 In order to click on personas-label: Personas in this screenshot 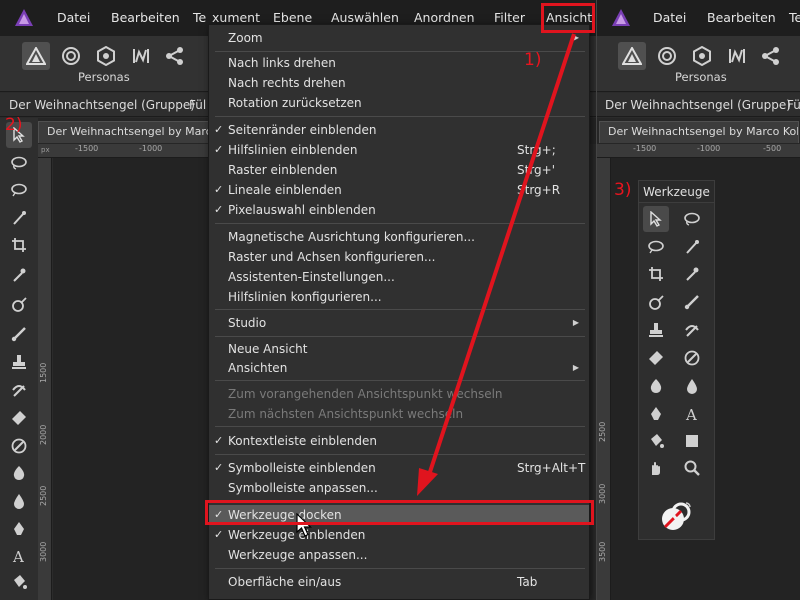, I will do `click(104, 77)`.